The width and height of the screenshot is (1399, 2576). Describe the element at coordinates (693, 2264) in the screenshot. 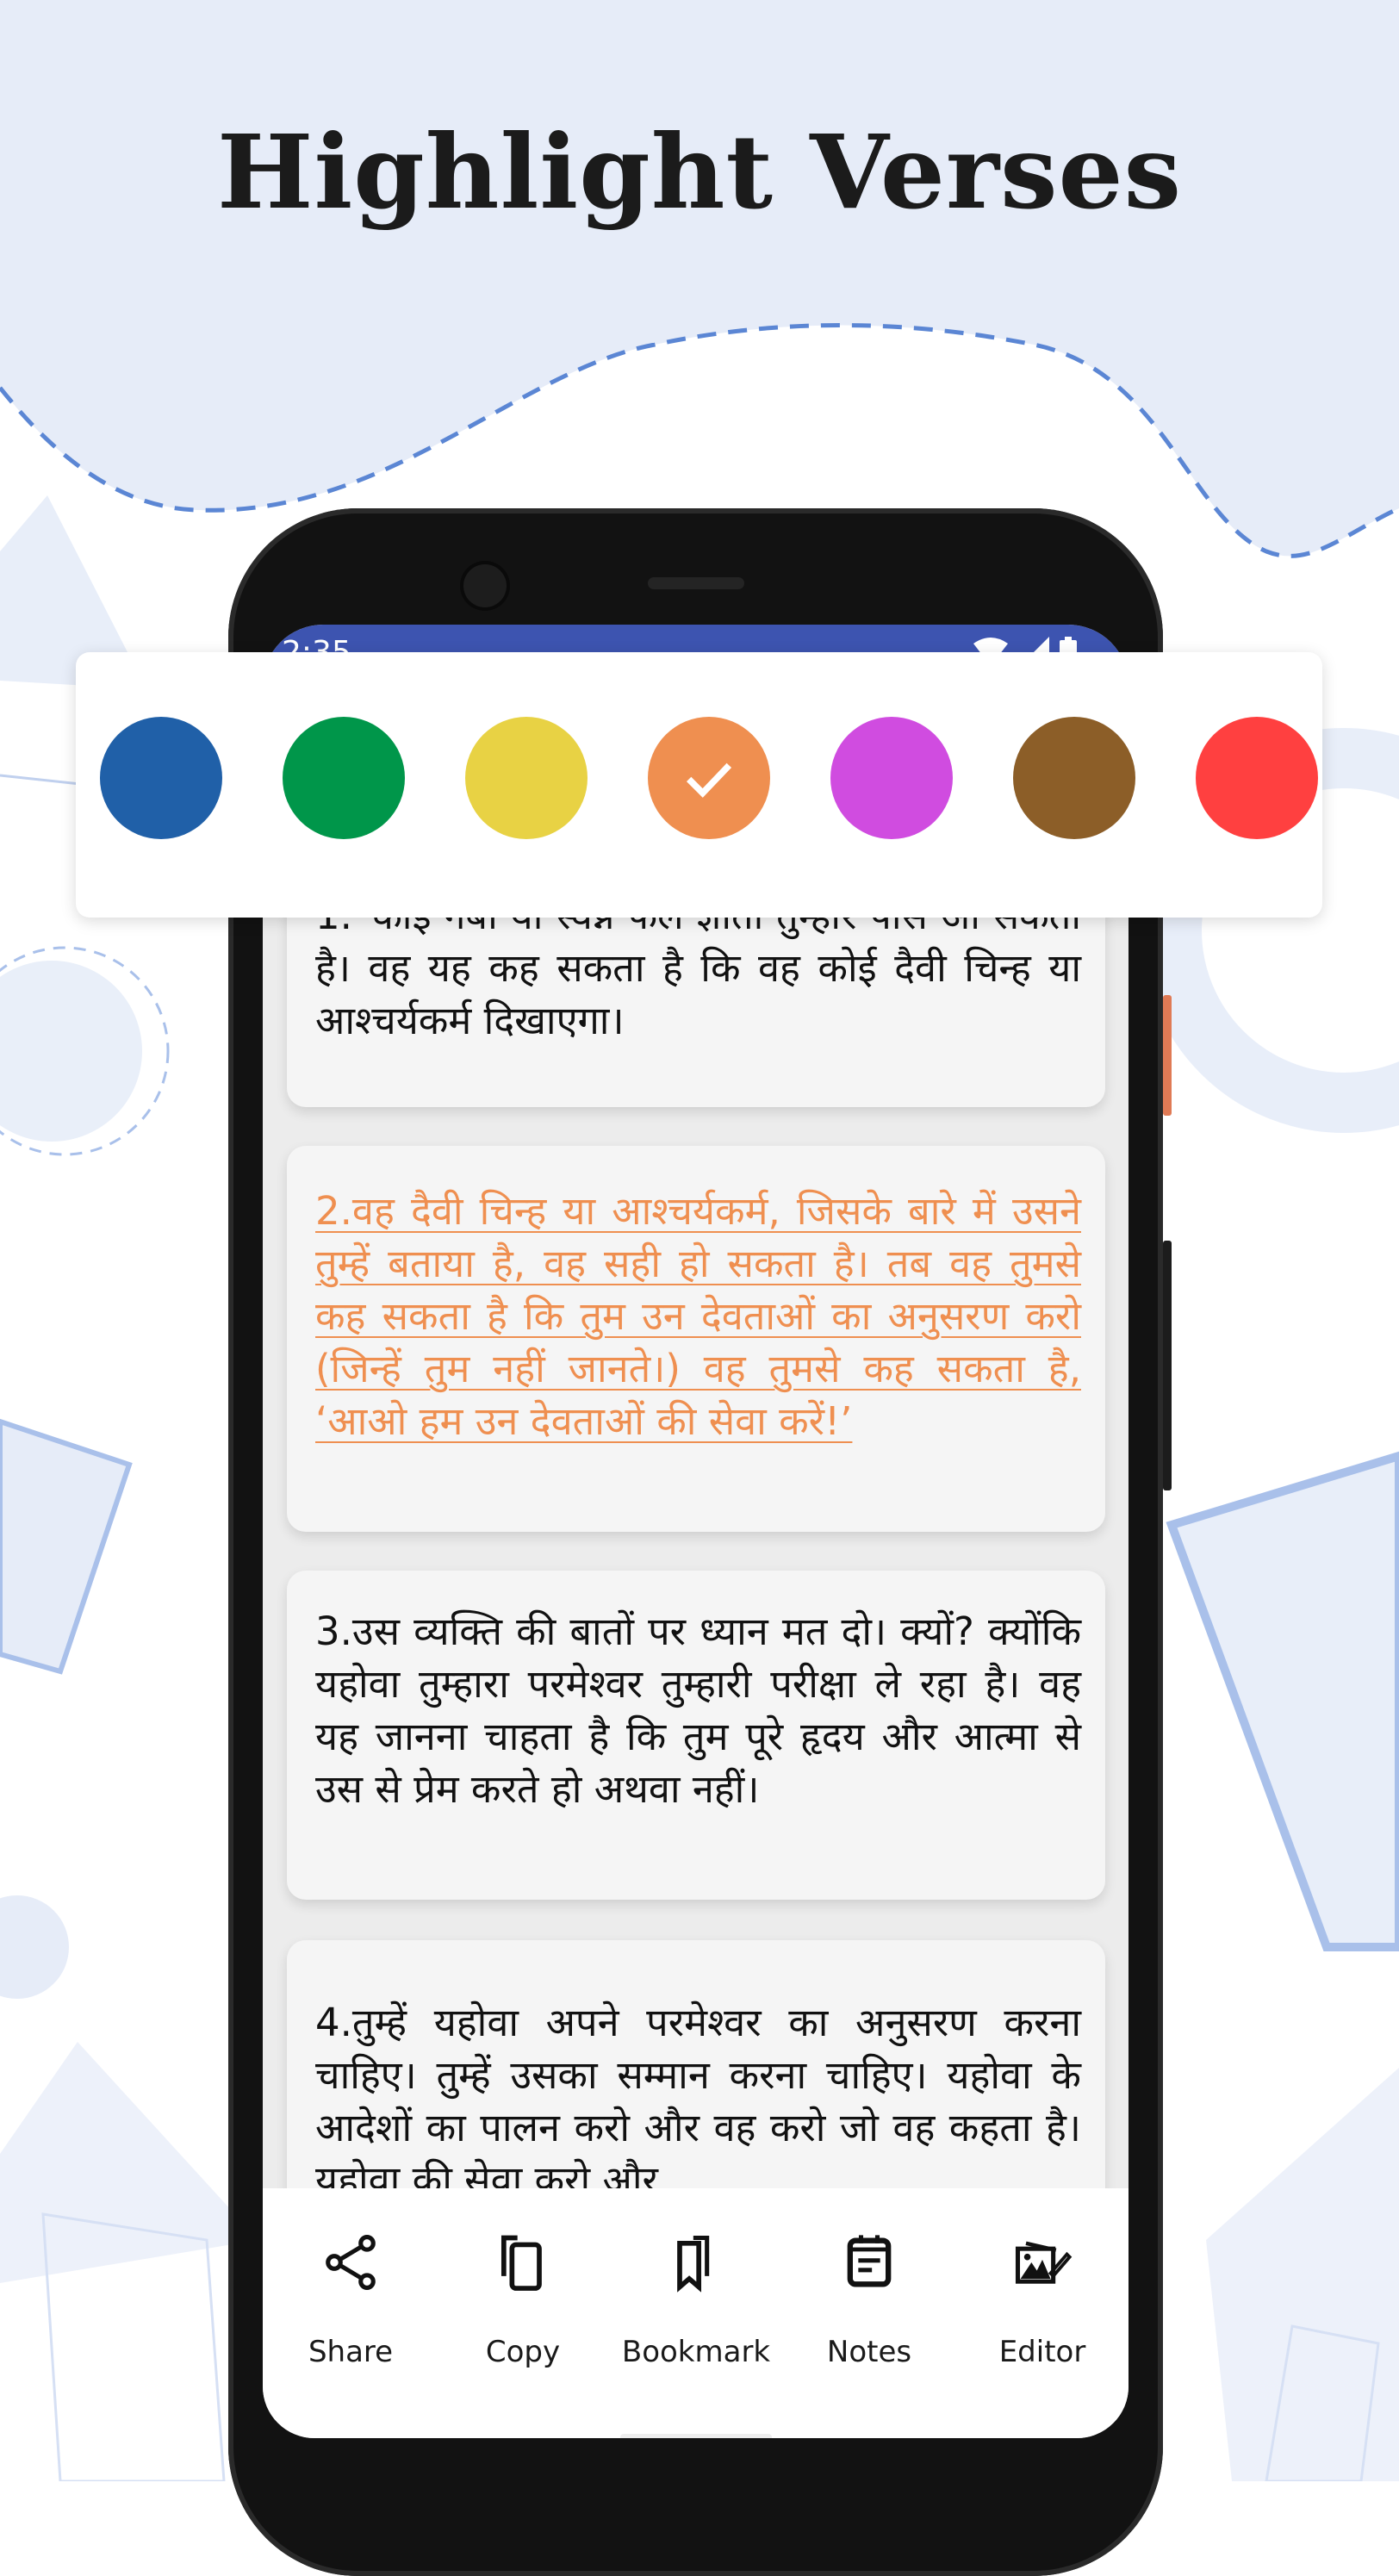

I see `bookmark-icon` at that location.